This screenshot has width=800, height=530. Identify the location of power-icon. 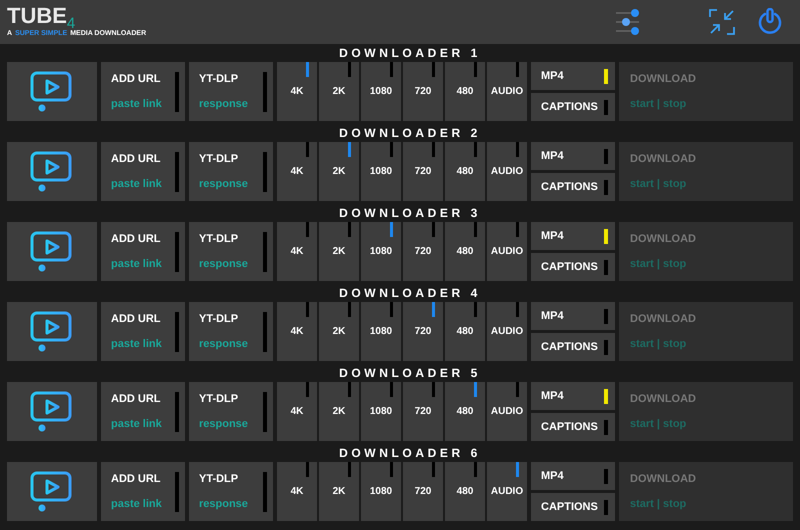
(770, 22).